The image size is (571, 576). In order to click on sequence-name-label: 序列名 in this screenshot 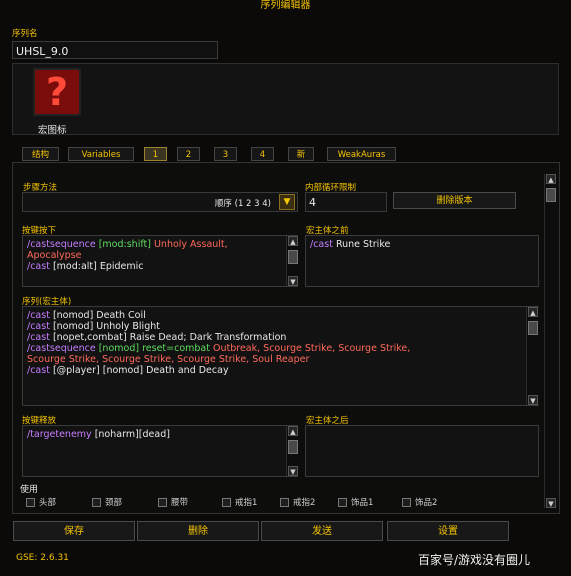, I will do `click(25, 34)`.